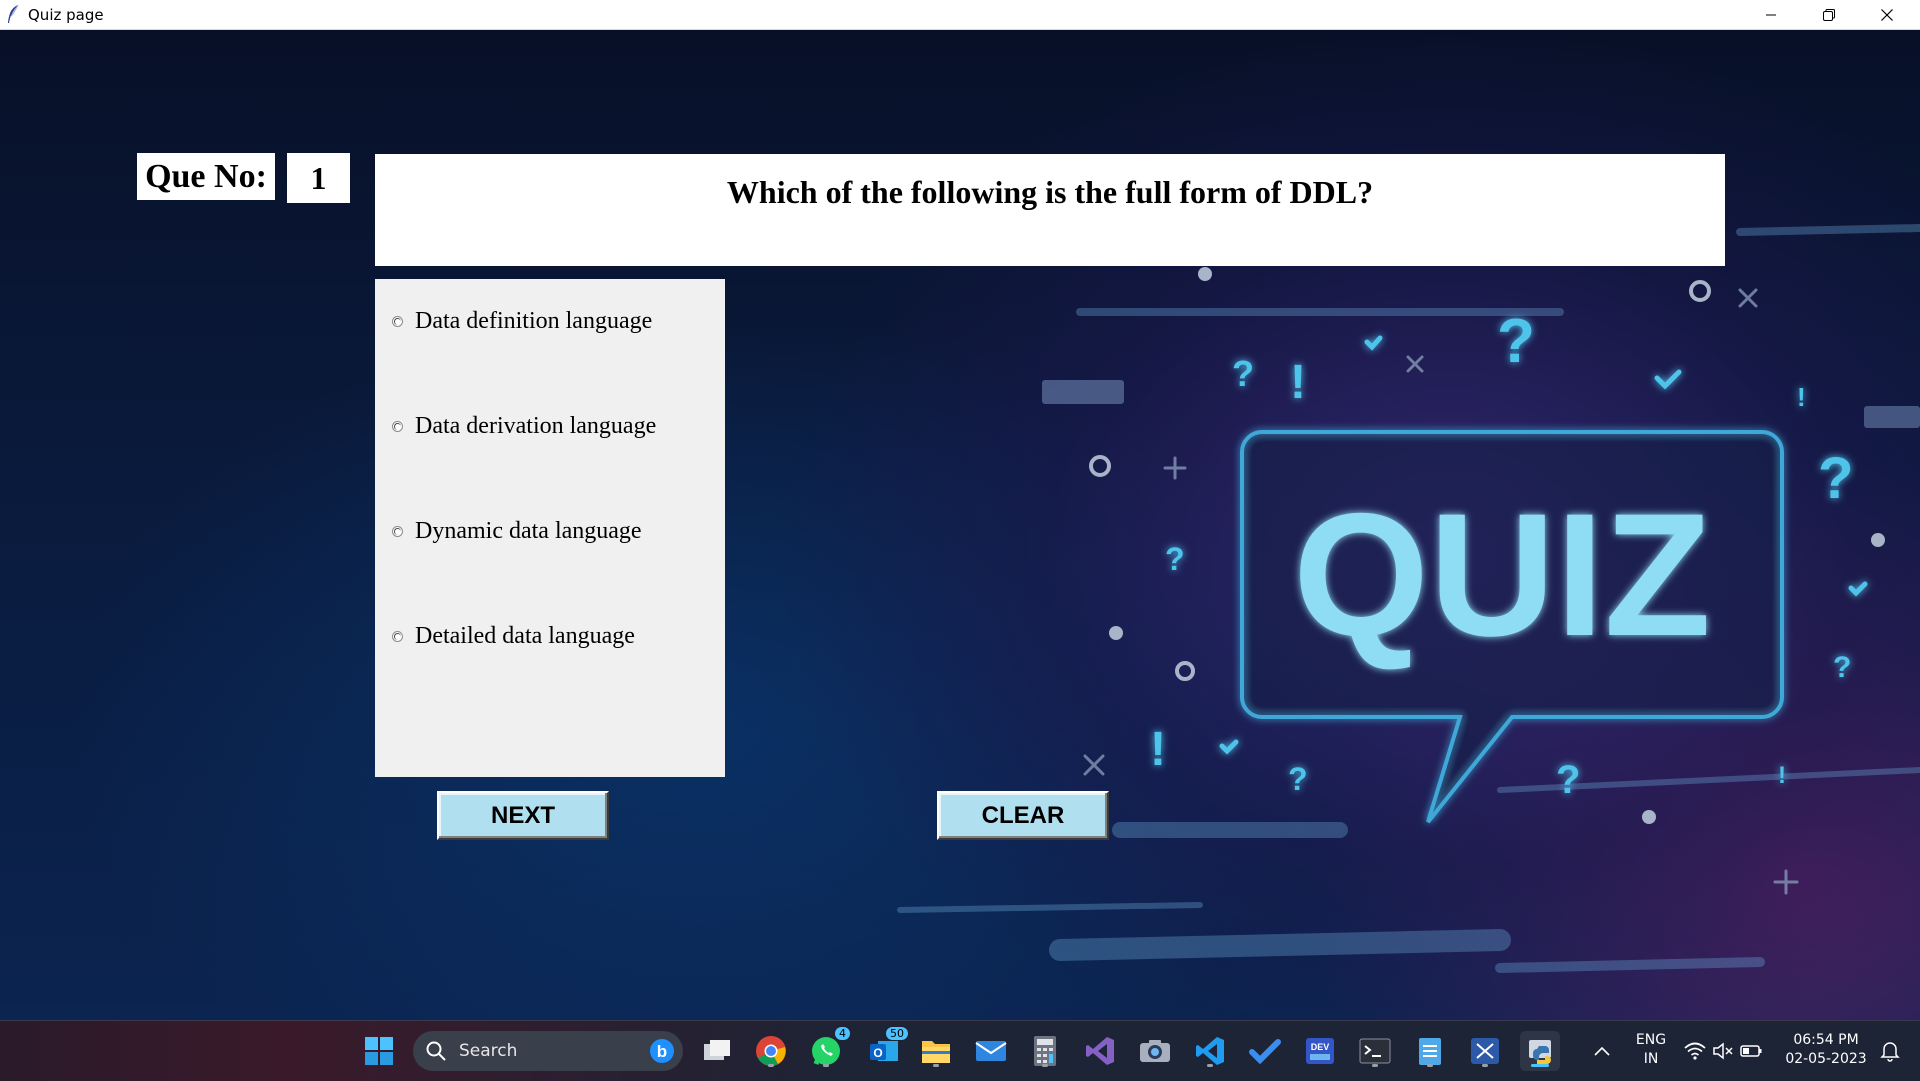 The width and height of the screenshot is (1920, 1081). I want to click on python-icon, so click(1540, 1052).